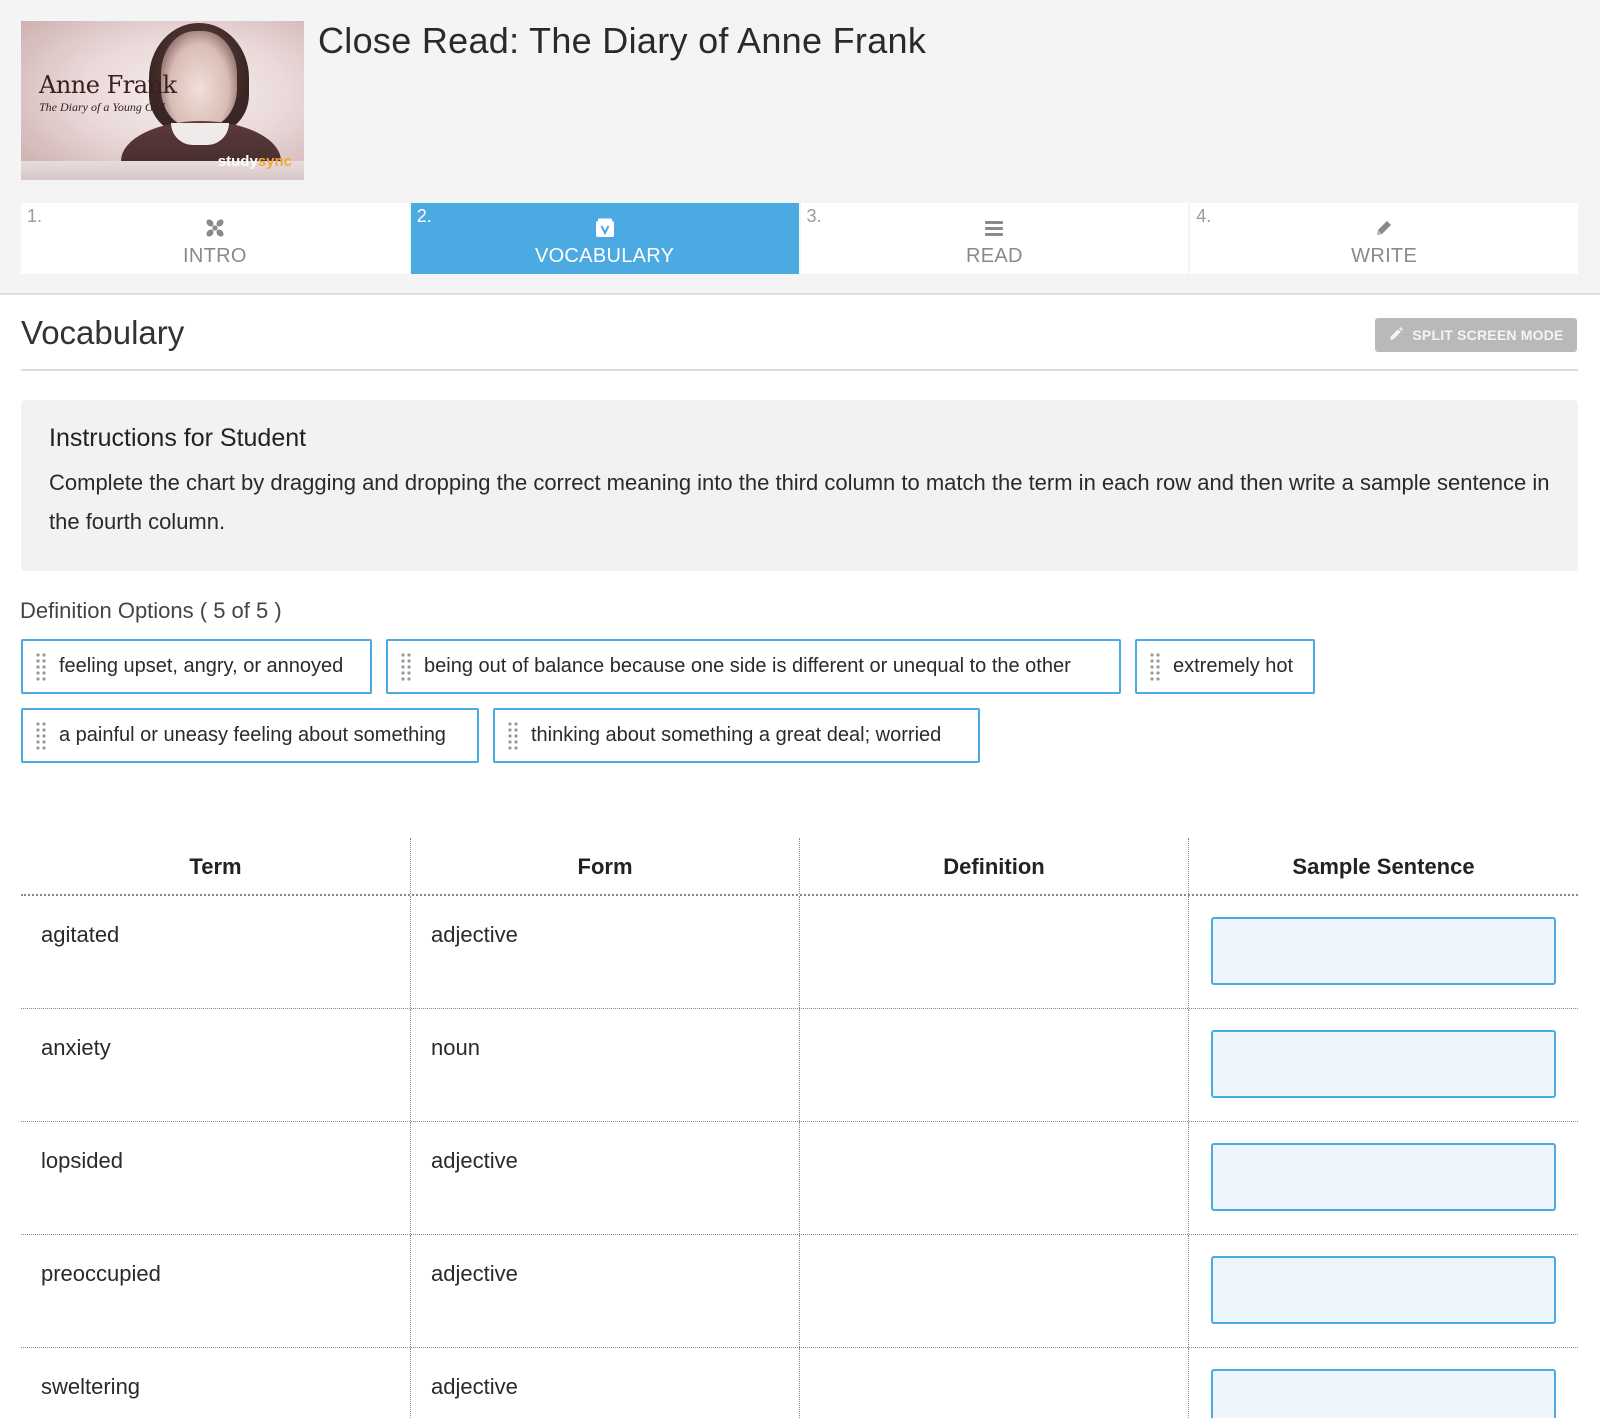  What do you see at coordinates (215, 228) in the screenshot?
I see `intro-icon` at bounding box center [215, 228].